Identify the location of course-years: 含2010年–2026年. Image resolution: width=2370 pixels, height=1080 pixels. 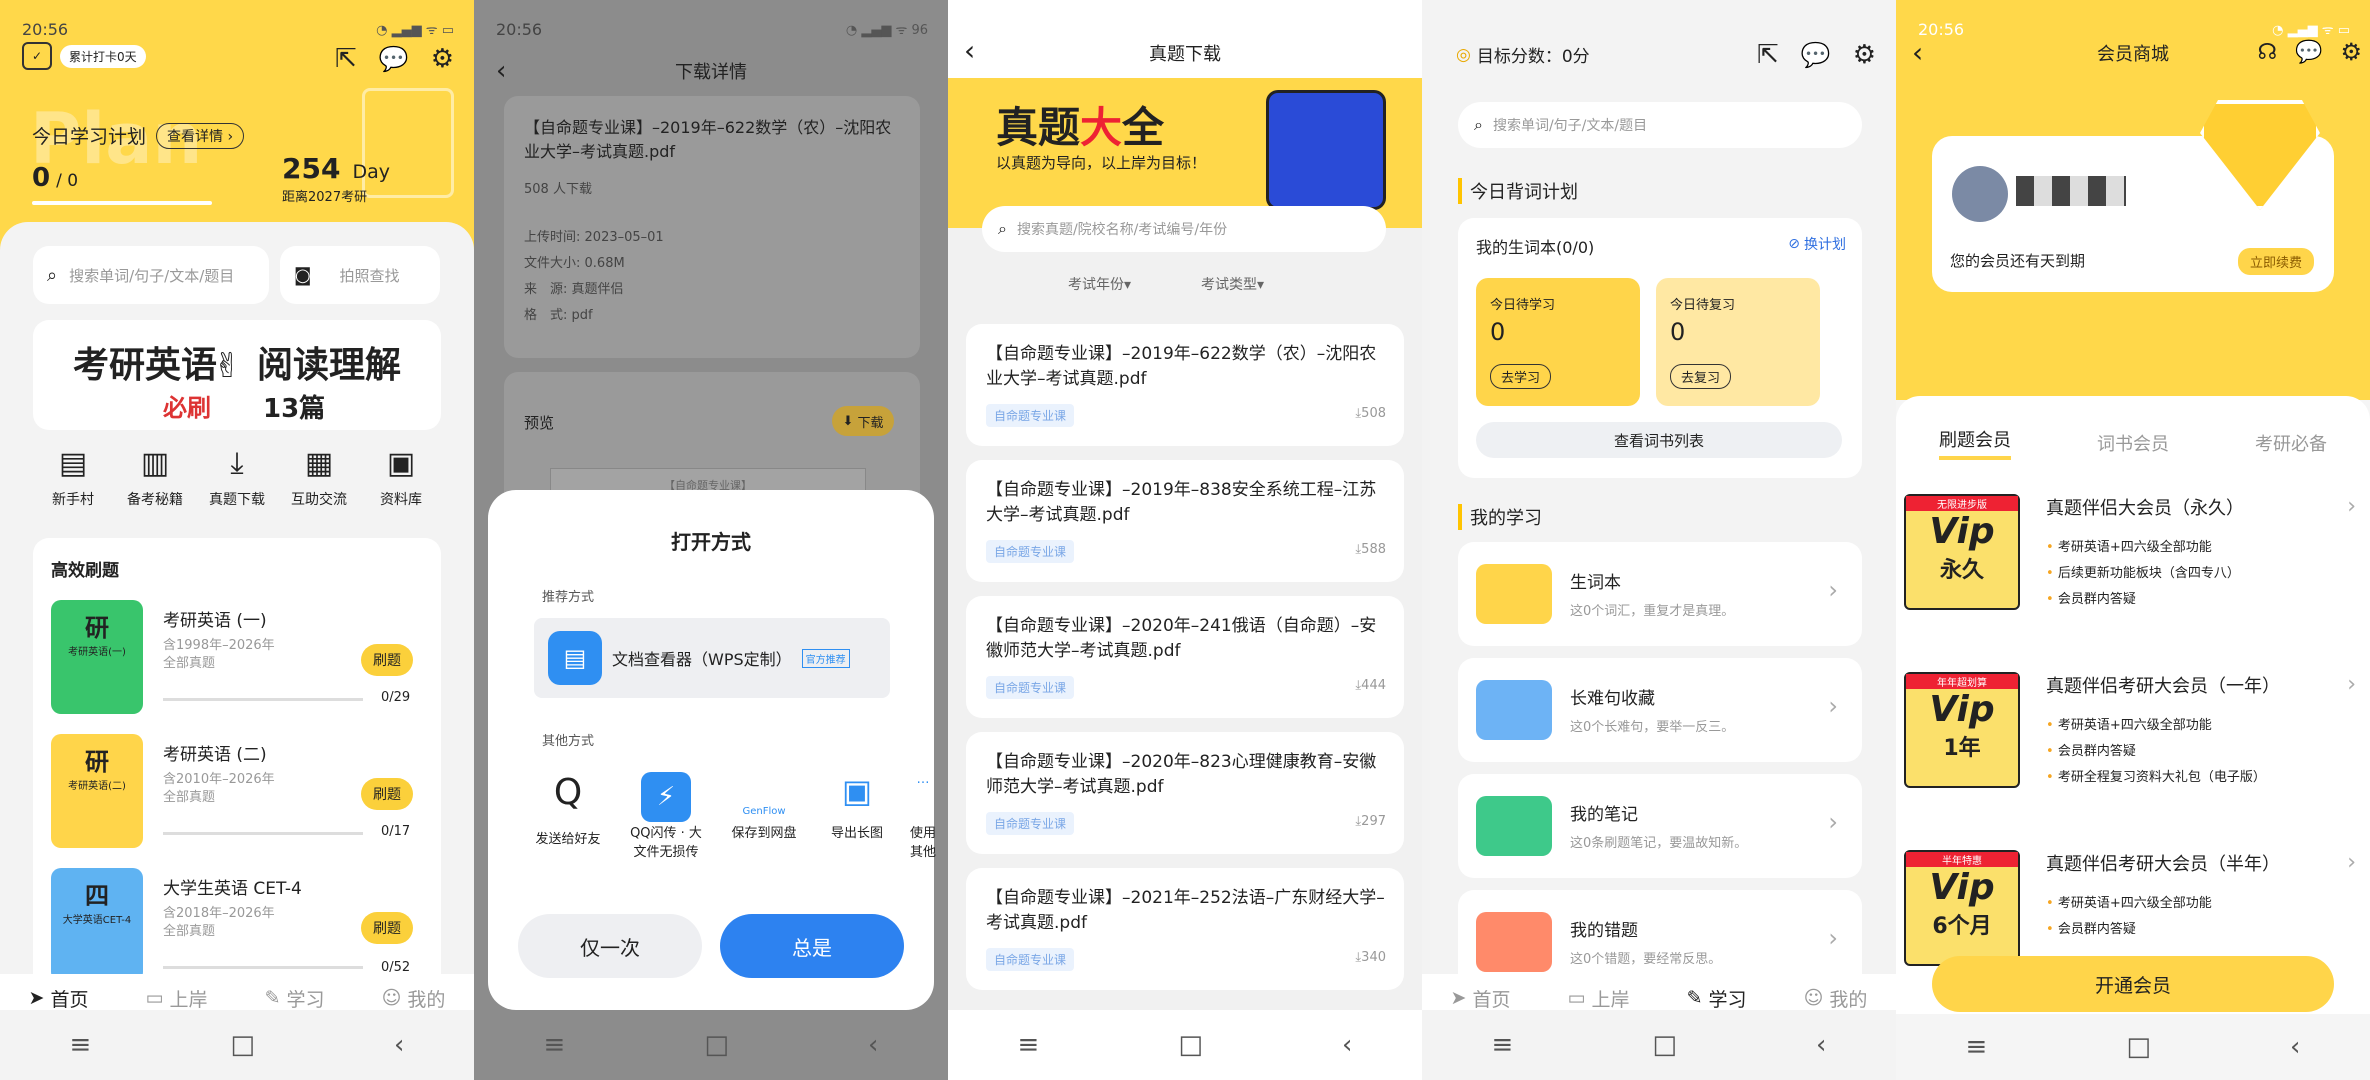
(219, 779).